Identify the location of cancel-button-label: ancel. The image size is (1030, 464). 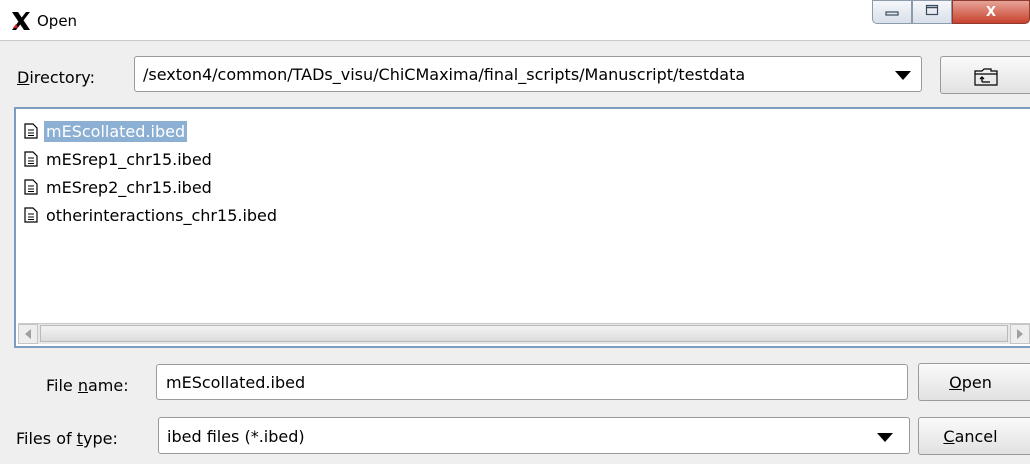
(976, 436).